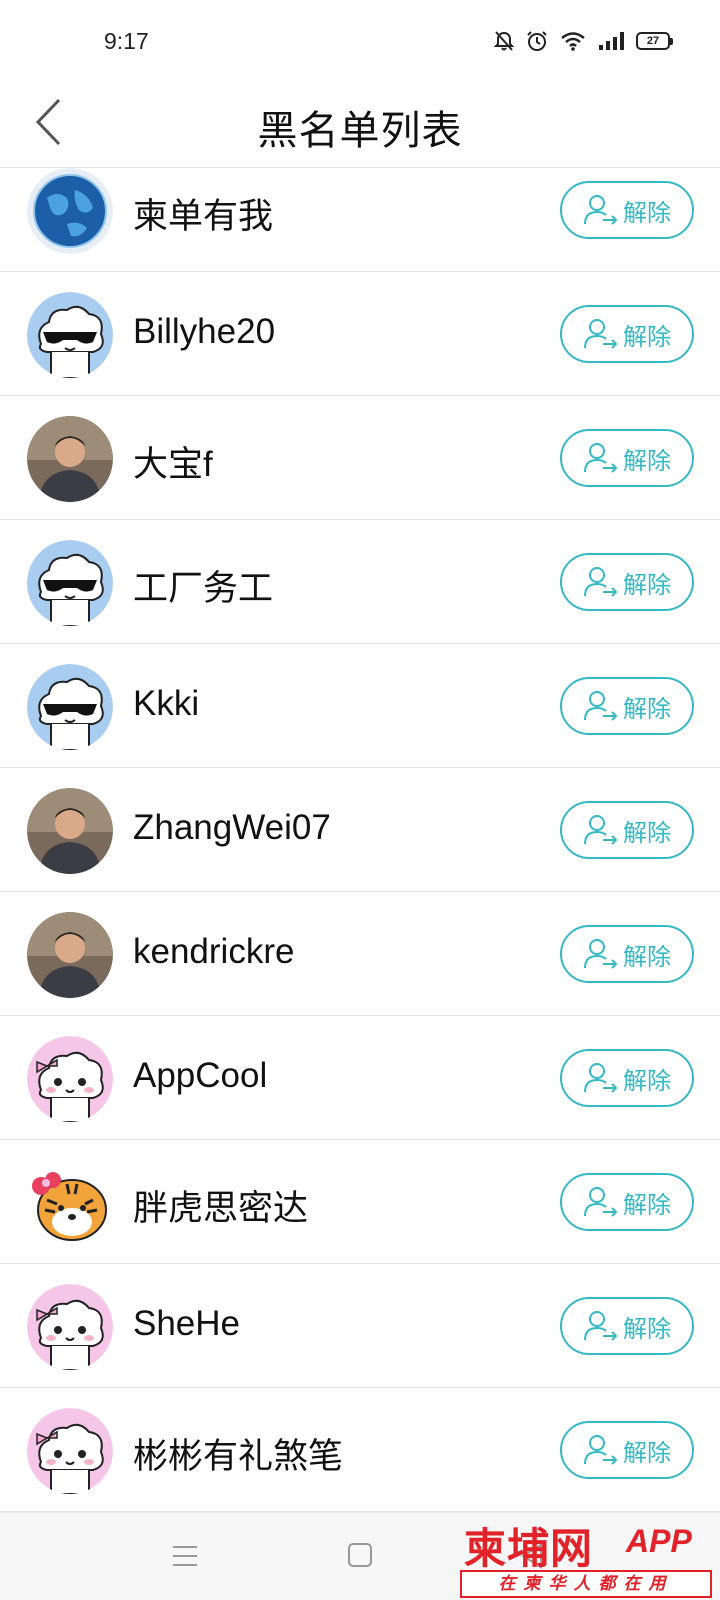 This screenshot has height=1600, width=720. I want to click on watermark-brand: 柬埔网, so click(529, 1548).